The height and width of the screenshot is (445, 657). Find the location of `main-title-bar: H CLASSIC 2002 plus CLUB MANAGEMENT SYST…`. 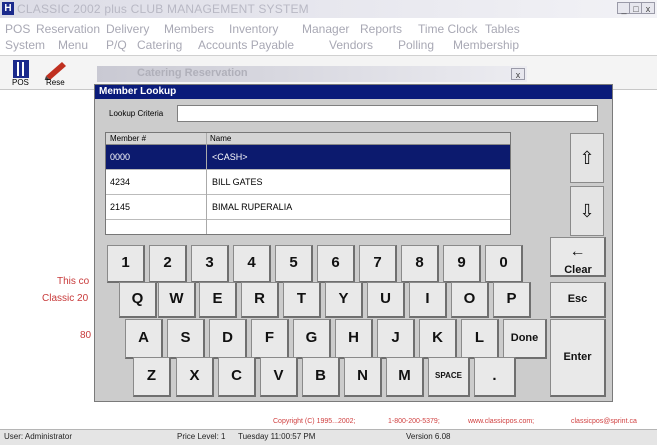

main-title-bar: H CLASSIC 2002 plus CLUB MANAGEMENT SYST… is located at coordinates (328, 9).